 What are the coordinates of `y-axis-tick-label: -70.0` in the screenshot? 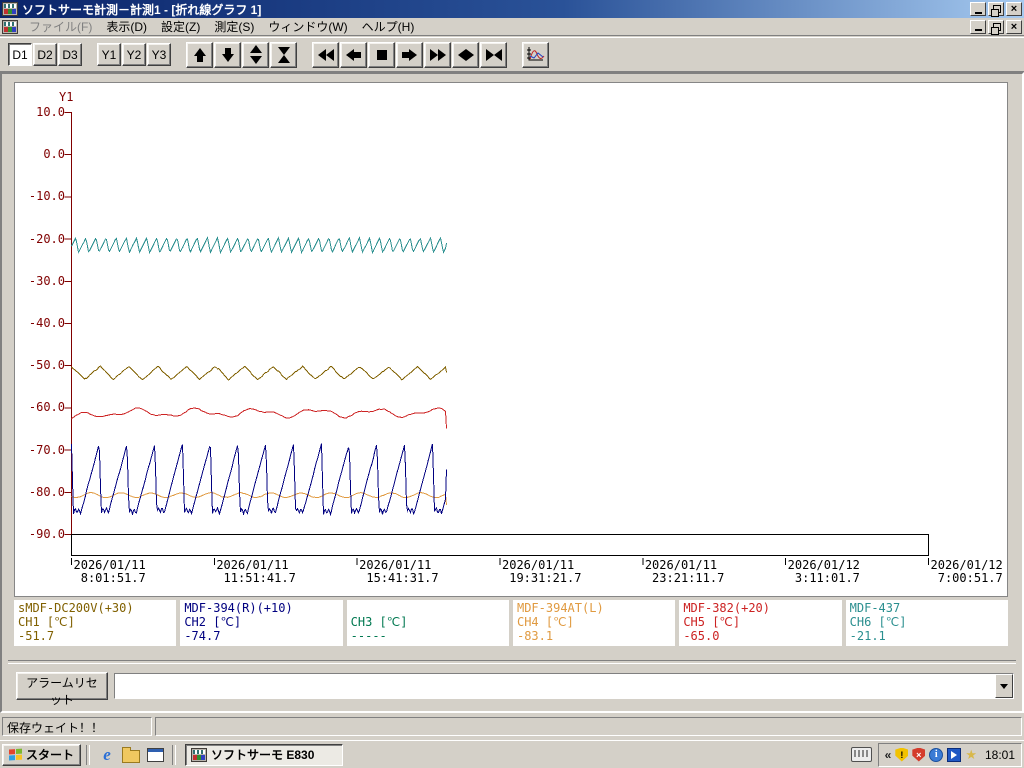 It's located at (46, 449).